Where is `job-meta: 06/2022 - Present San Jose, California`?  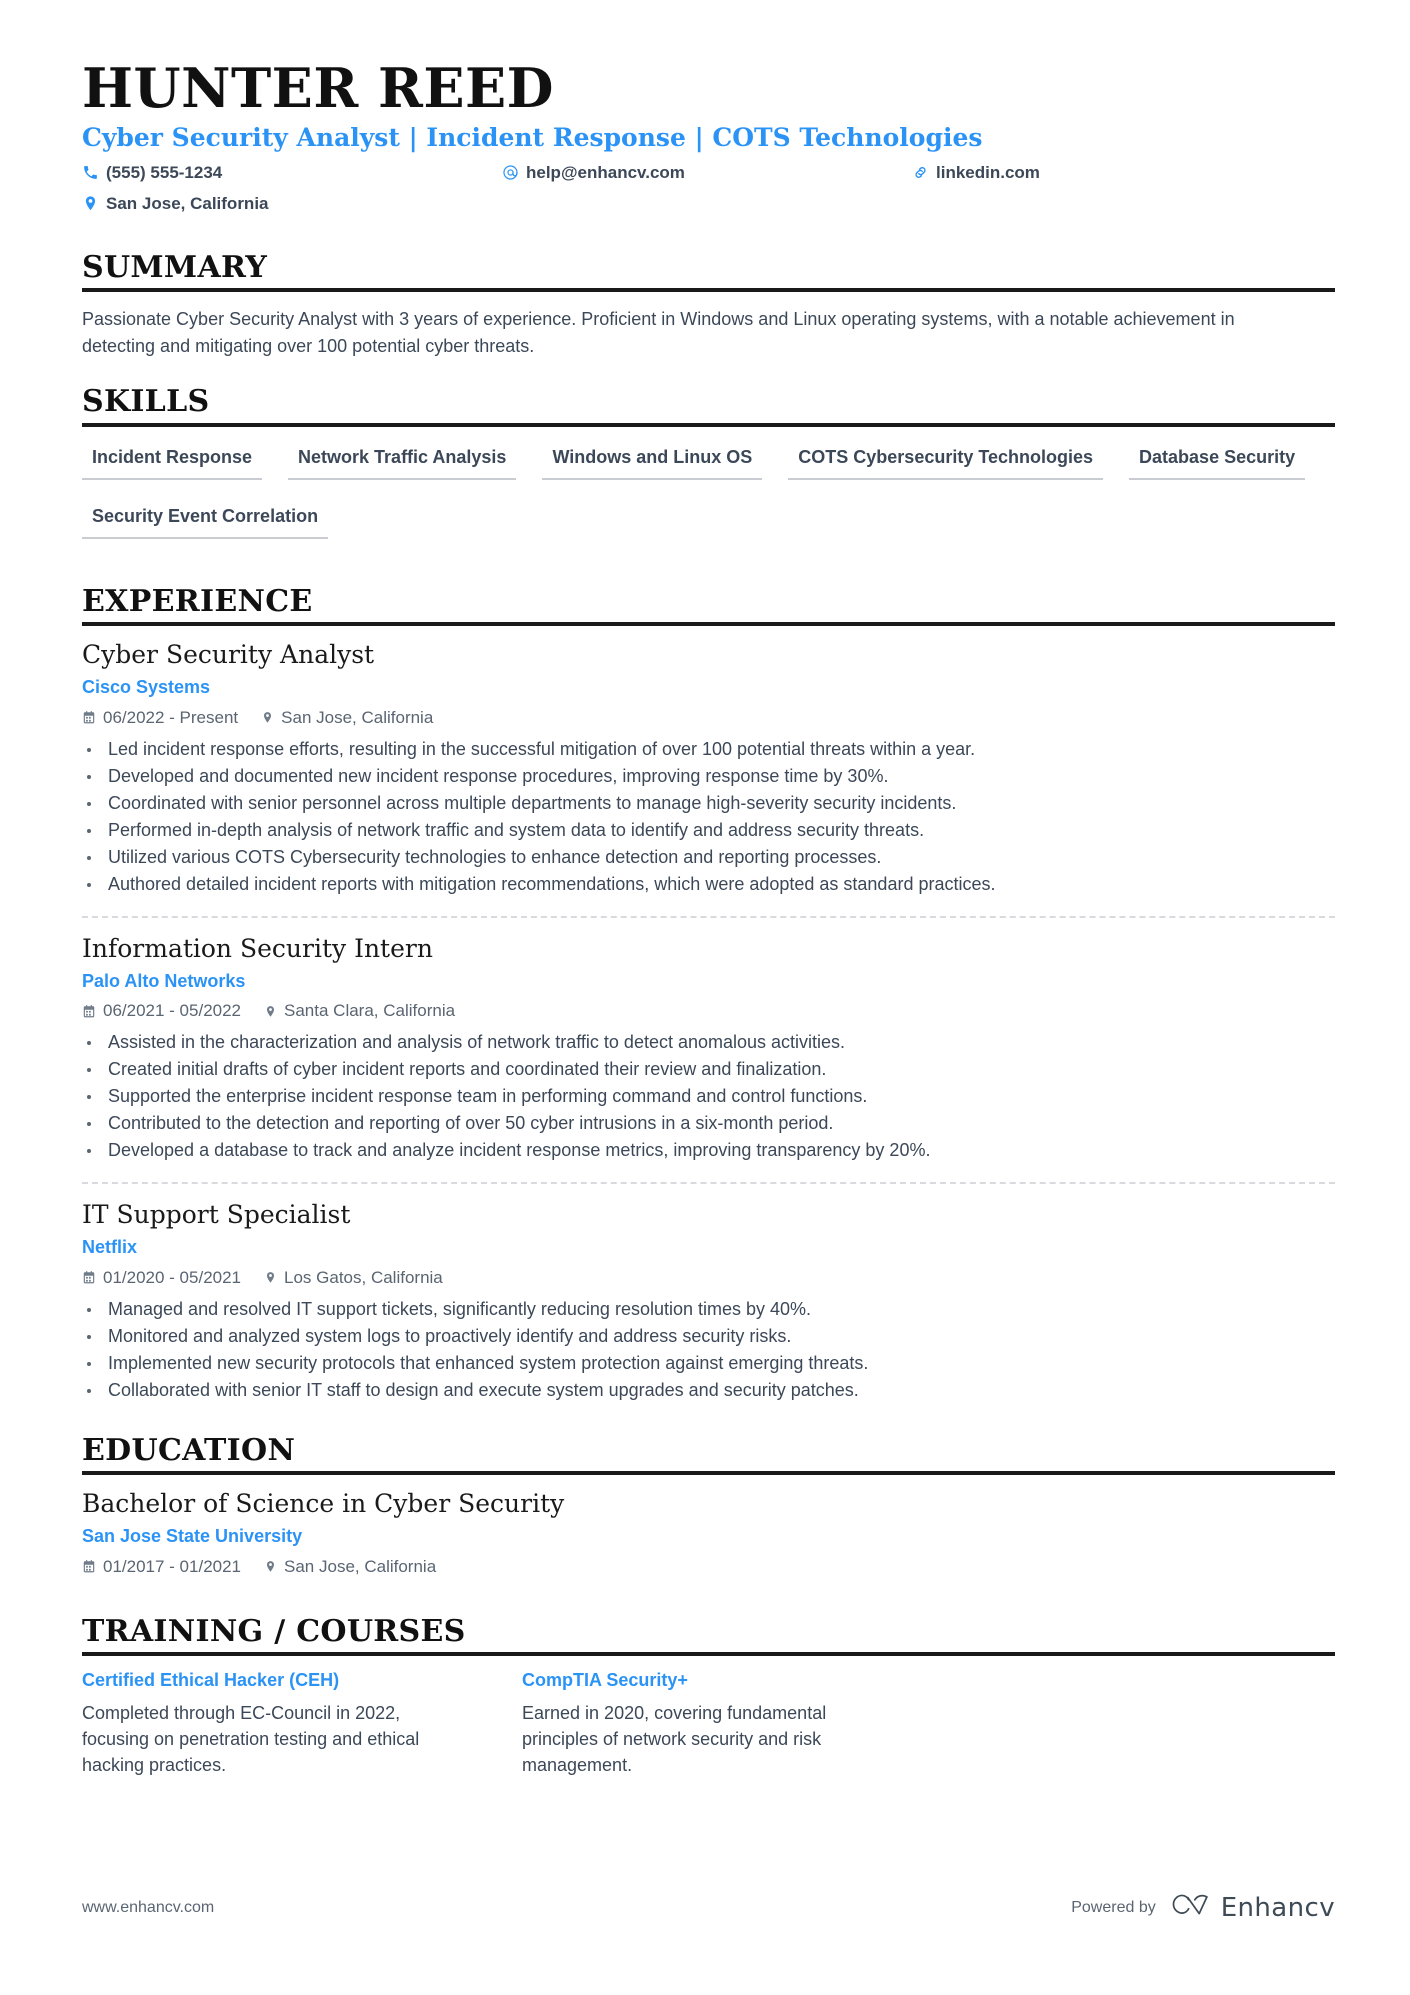
job-meta: 06/2022 - Present San Jose, California is located at coordinates (708, 718).